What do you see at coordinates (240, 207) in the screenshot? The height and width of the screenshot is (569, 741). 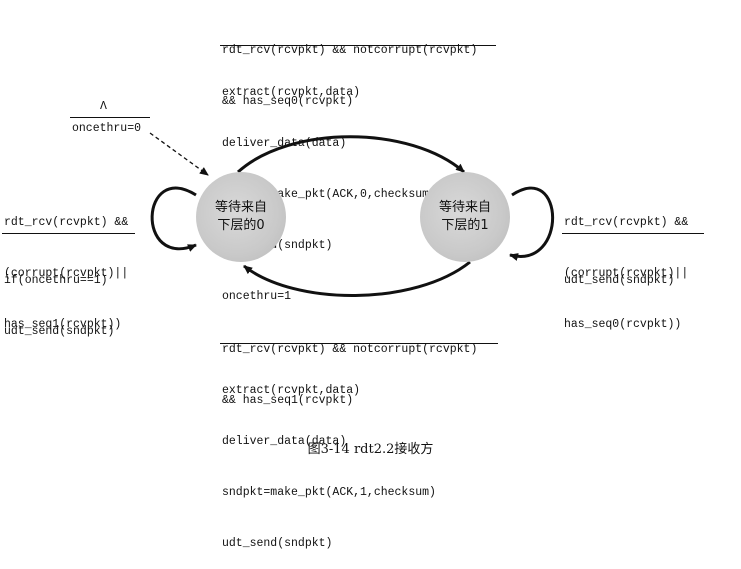 I see `state-wait0-line-1: 等待来自` at bounding box center [240, 207].